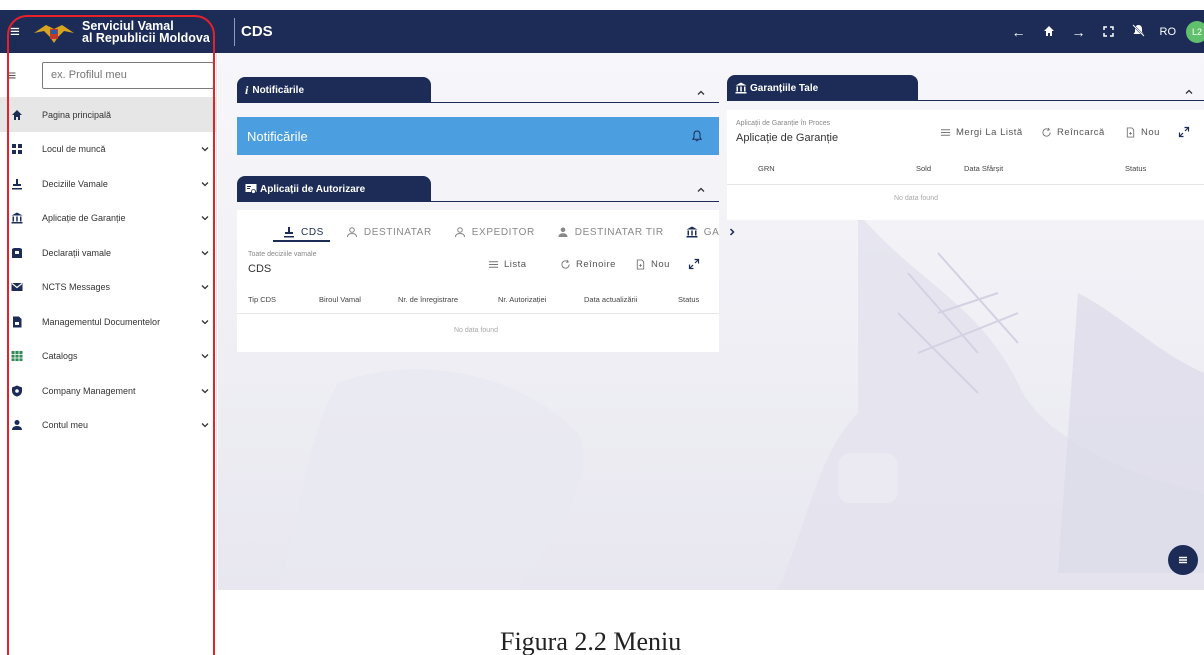  I want to click on app-title: CDS, so click(257, 31).